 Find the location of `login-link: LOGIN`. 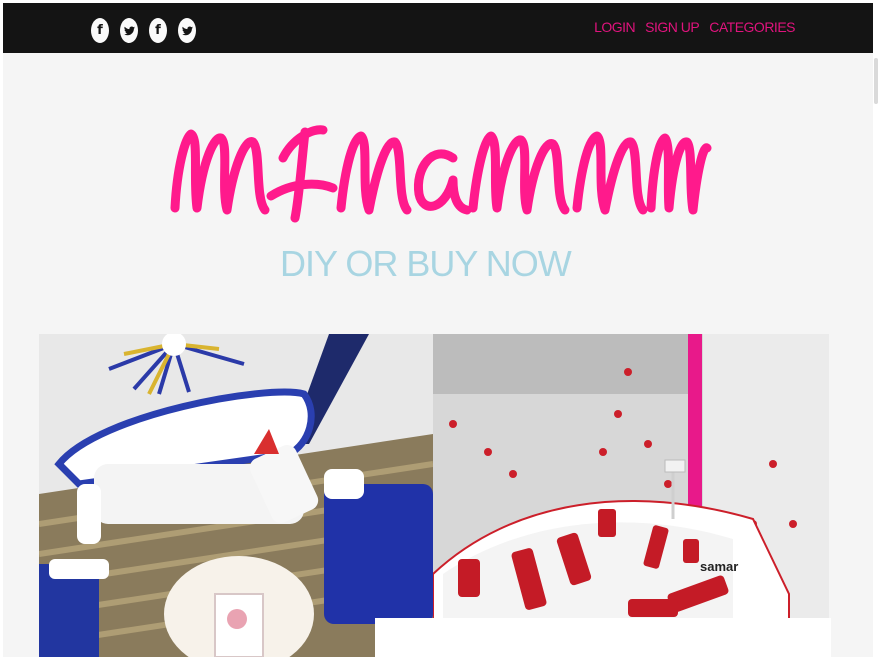

login-link: LOGIN is located at coordinates (615, 27).